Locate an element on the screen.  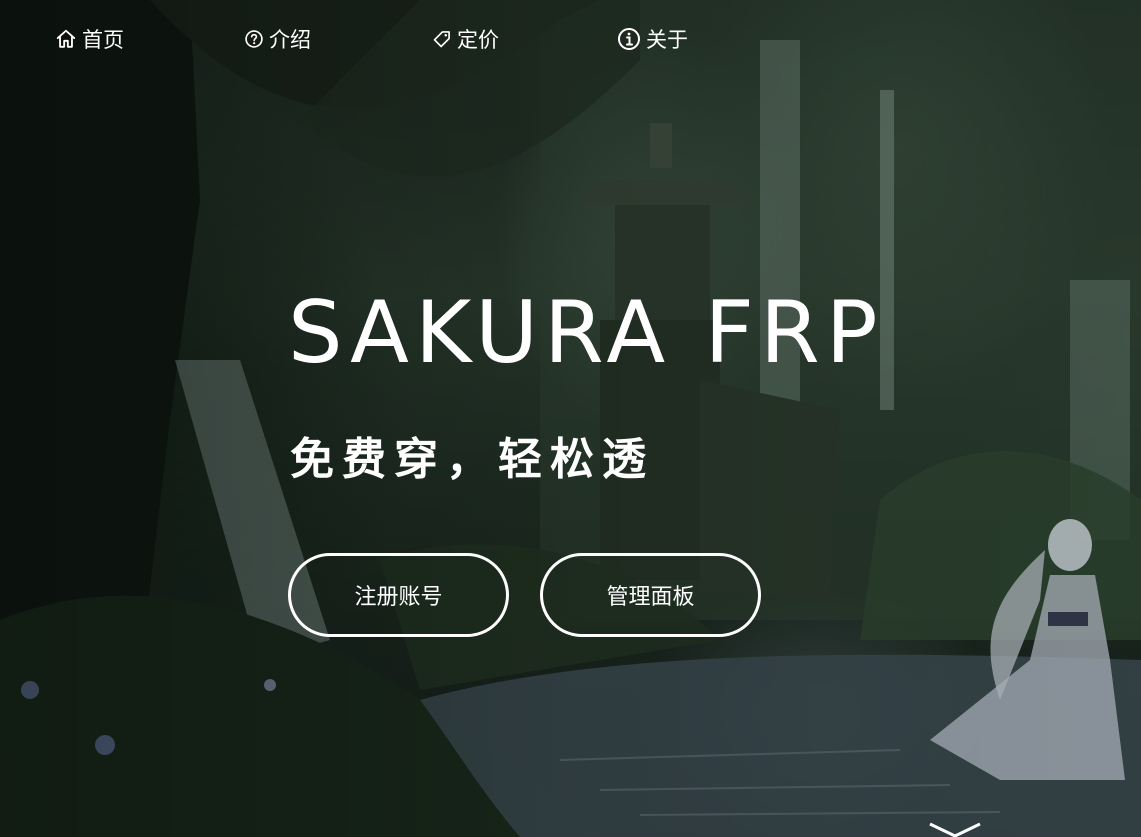
nav-item-intro: 介绍 is located at coordinates (277, 39).